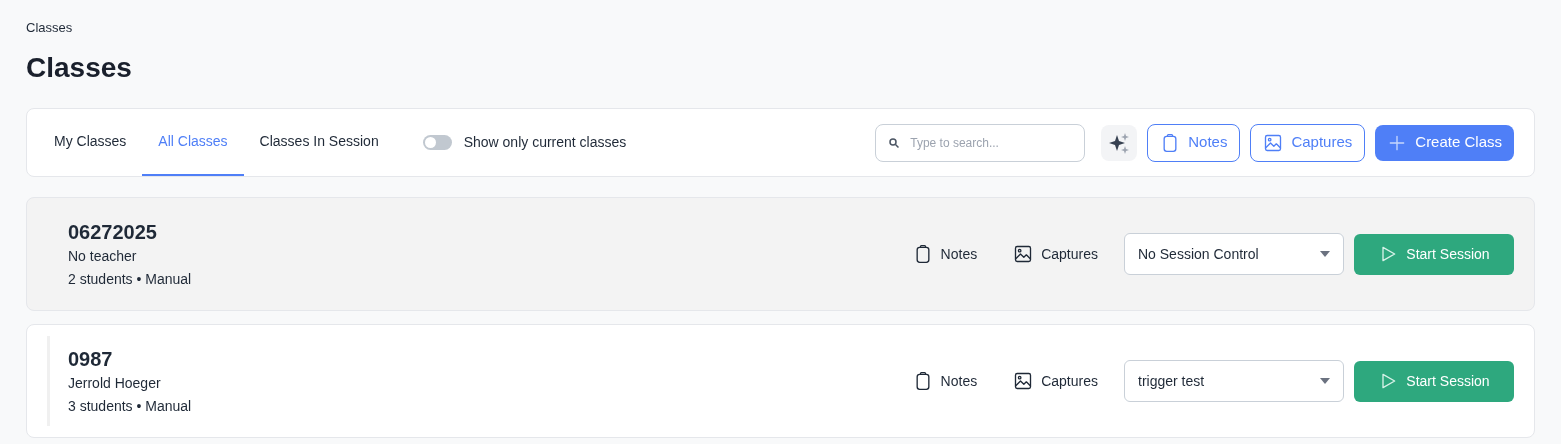 This screenshot has height=444, width=1561. Describe the element at coordinates (1234, 254) in the screenshot. I see `session-control-select: No Session Control` at that location.